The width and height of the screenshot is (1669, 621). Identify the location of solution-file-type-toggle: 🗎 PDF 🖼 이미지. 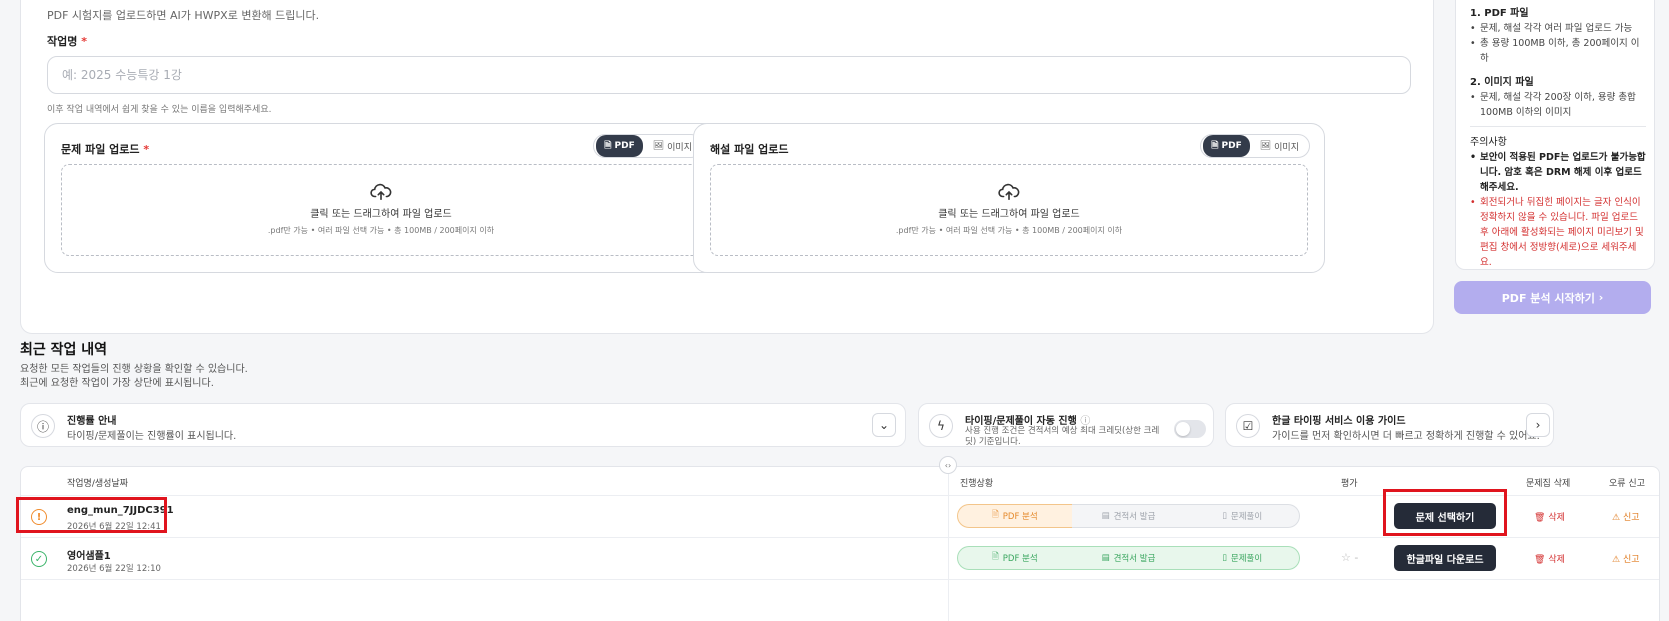
(1255, 146).